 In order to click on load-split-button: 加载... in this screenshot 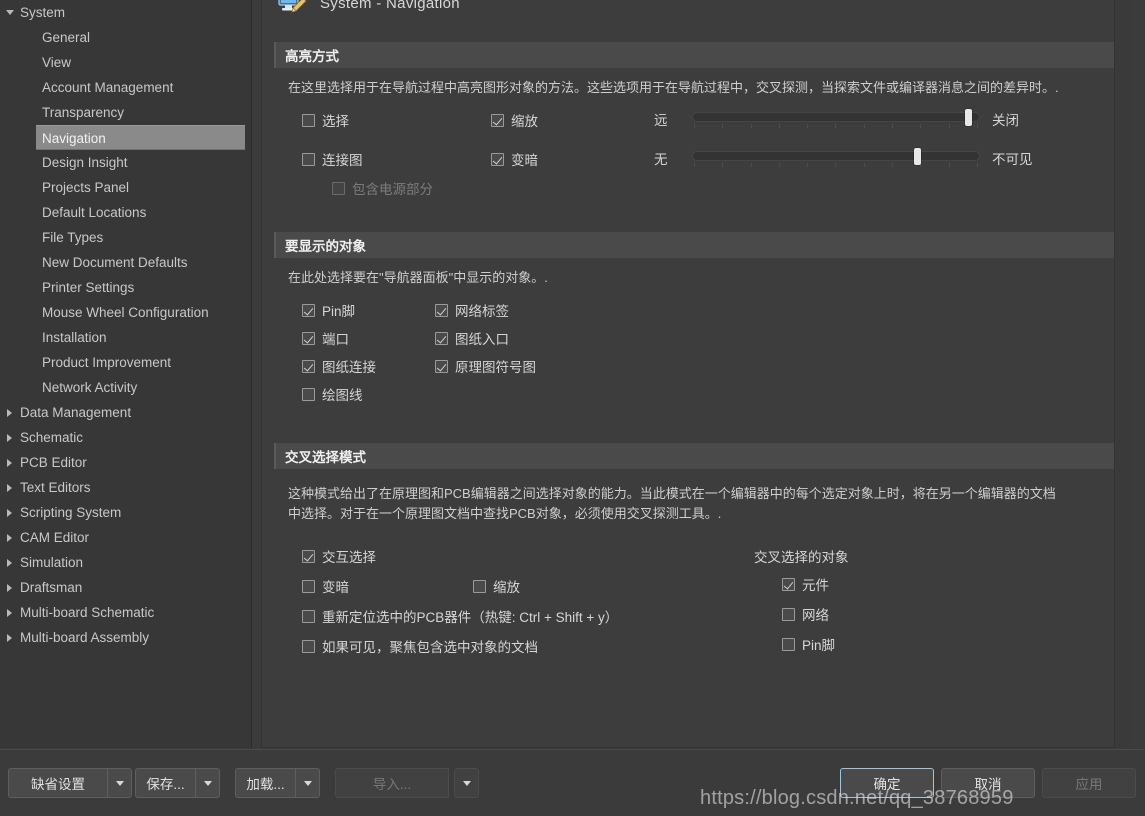, I will do `click(277, 783)`.